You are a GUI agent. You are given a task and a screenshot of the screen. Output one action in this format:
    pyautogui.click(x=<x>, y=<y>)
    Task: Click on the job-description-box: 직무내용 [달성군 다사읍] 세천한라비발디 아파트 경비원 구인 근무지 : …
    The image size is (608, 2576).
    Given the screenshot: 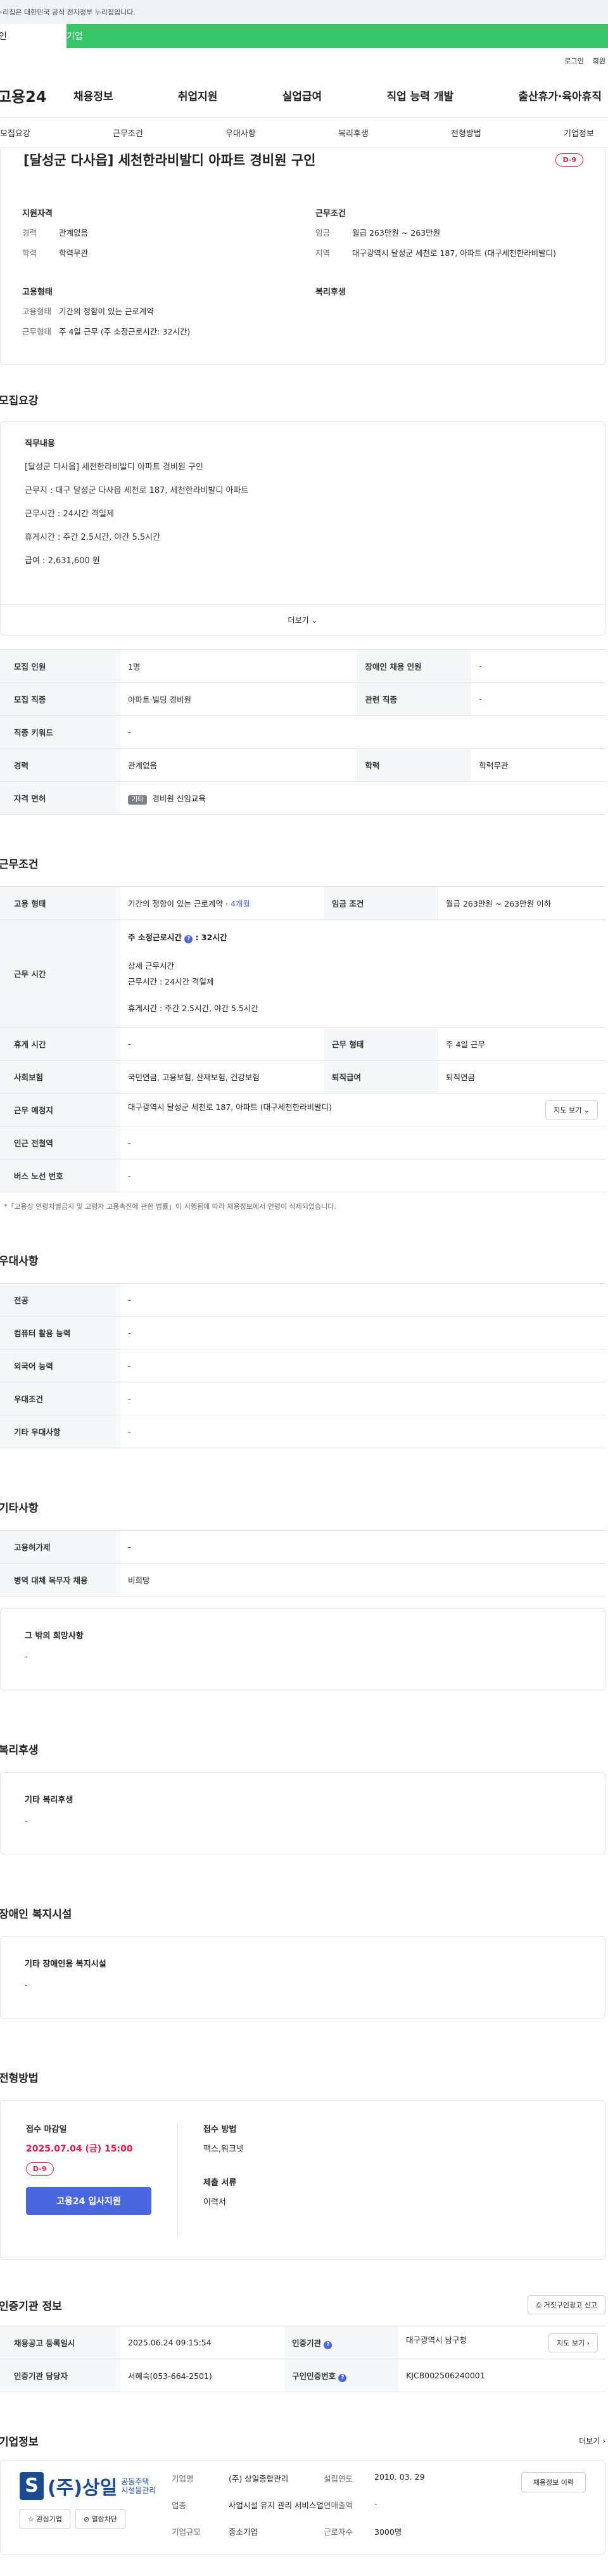 What is the action you would take?
    pyautogui.click(x=302, y=528)
    